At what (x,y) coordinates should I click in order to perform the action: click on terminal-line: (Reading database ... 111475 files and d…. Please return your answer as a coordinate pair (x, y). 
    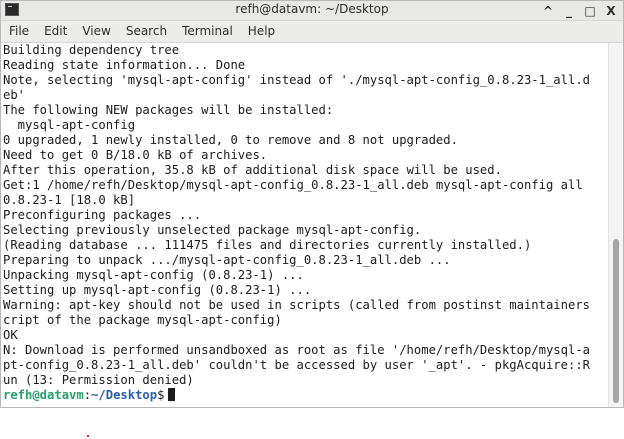
    Looking at the image, I should click on (267, 245).